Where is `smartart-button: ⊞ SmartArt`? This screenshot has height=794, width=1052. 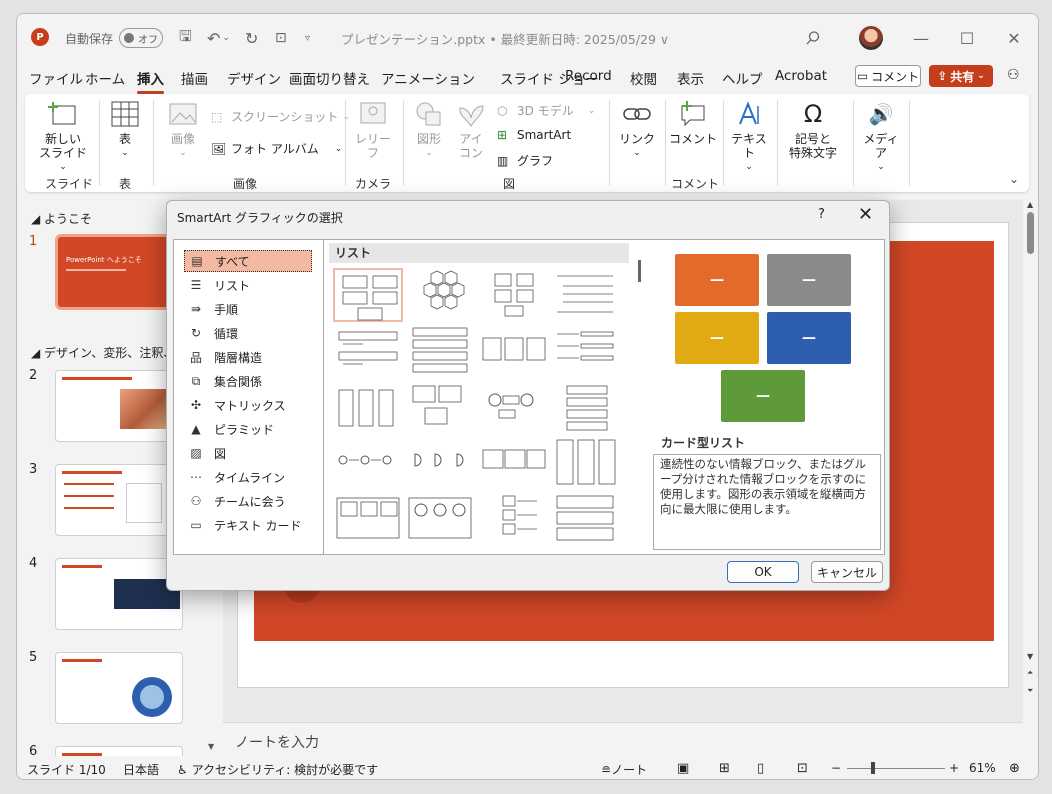 smartart-button: ⊞ SmartArt is located at coordinates (534, 135).